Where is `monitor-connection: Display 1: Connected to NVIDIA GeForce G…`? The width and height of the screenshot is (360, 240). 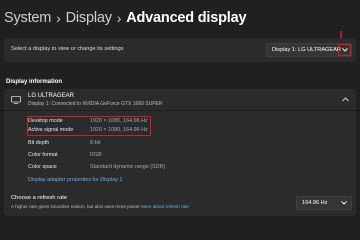
monitor-connection: Display 1: Connected to NVIDIA GeForce G… is located at coordinates (95, 104).